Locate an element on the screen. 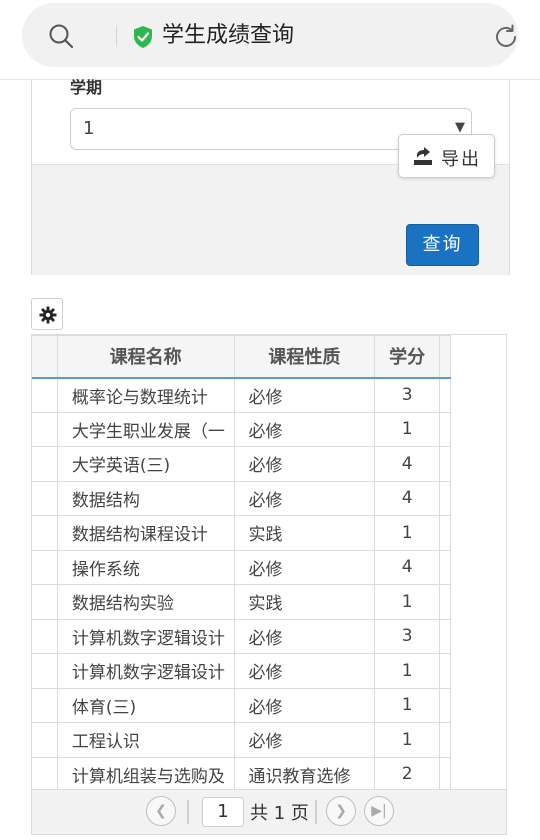 The height and width of the screenshot is (840, 540). table-row: 大学英语(三) 必修 4 is located at coordinates (242, 464).